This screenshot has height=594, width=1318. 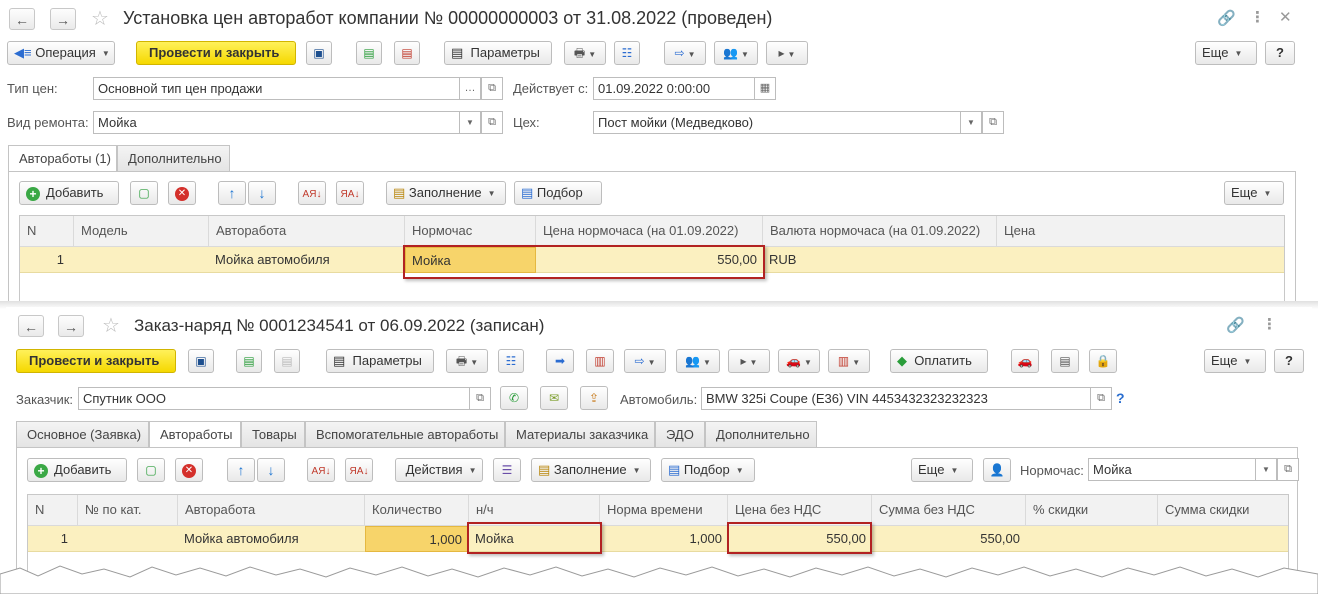 What do you see at coordinates (195, 434) in the screenshot?
I see `tab-autoworks: Автоработы` at bounding box center [195, 434].